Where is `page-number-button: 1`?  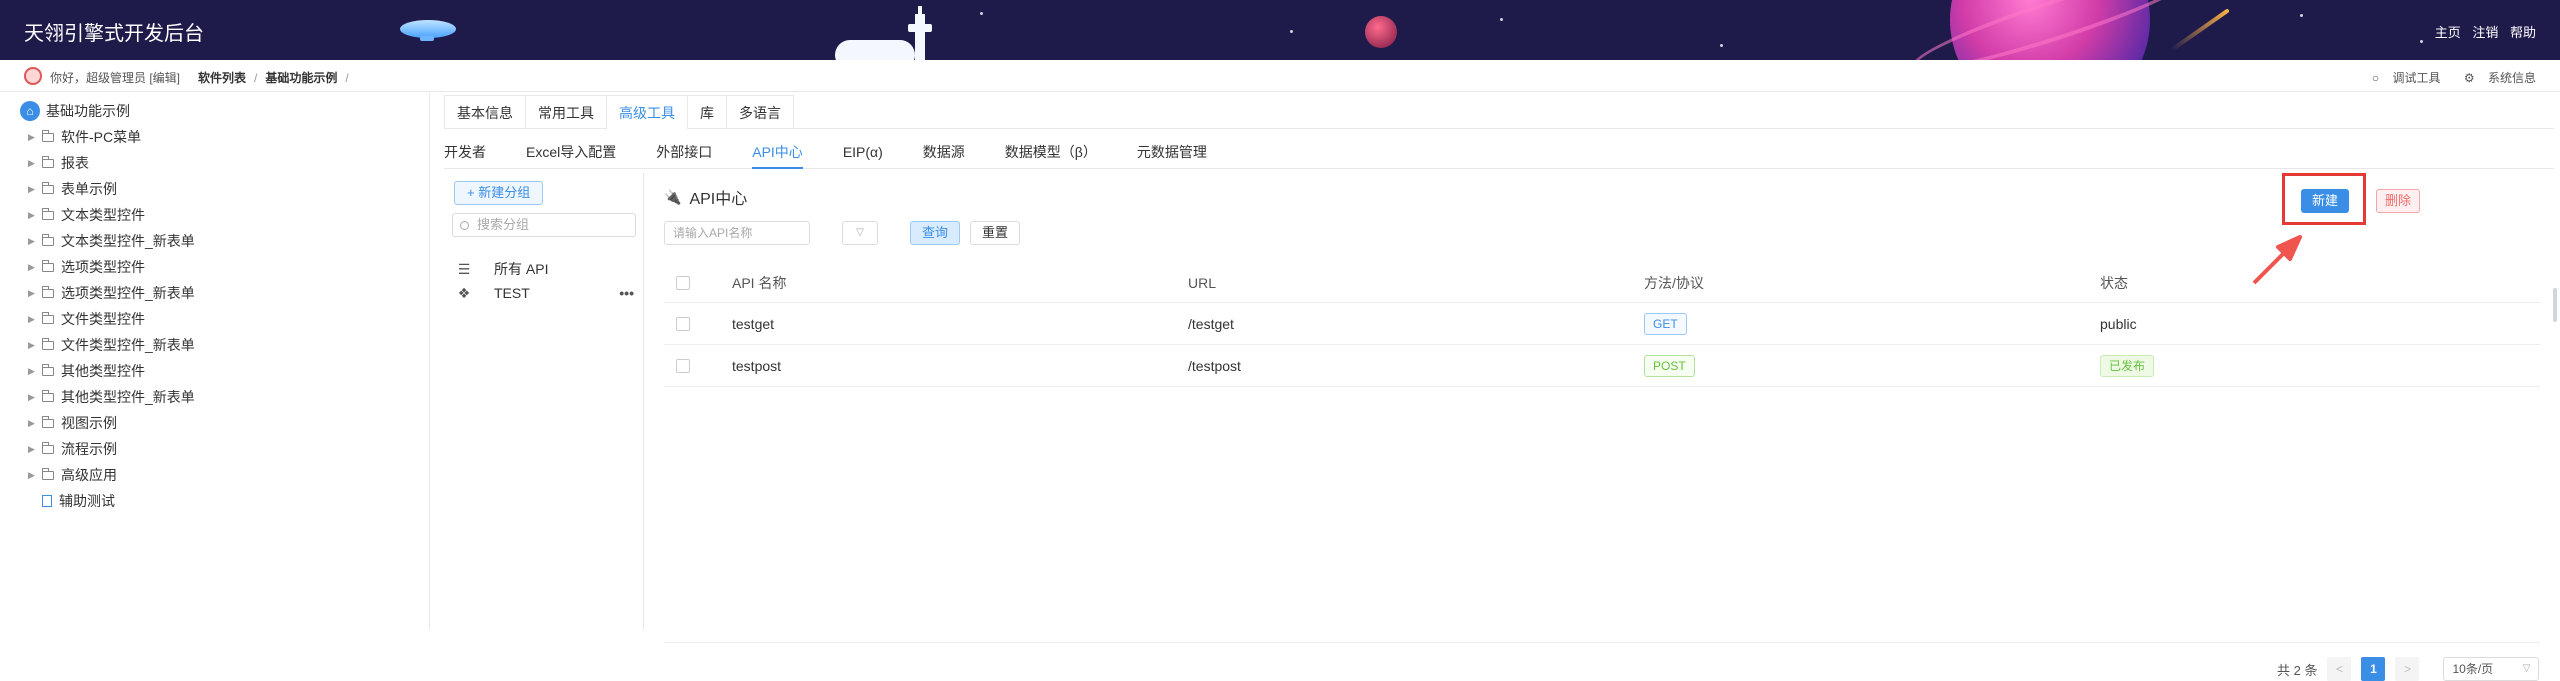
page-number-button: 1 is located at coordinates (2373, 669).